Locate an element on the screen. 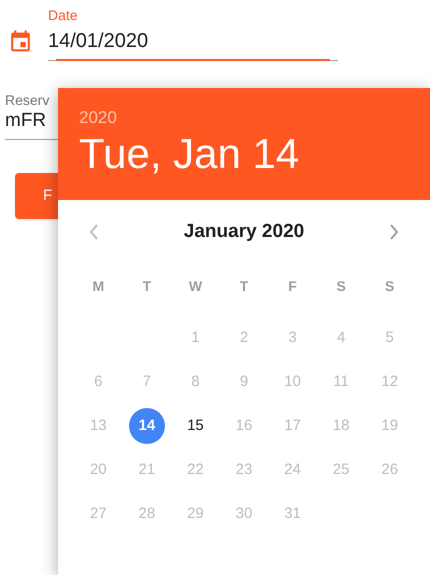 The width and height of the screenshot is (430, 575). field-value: mFR is located at coordinates (26, 121).